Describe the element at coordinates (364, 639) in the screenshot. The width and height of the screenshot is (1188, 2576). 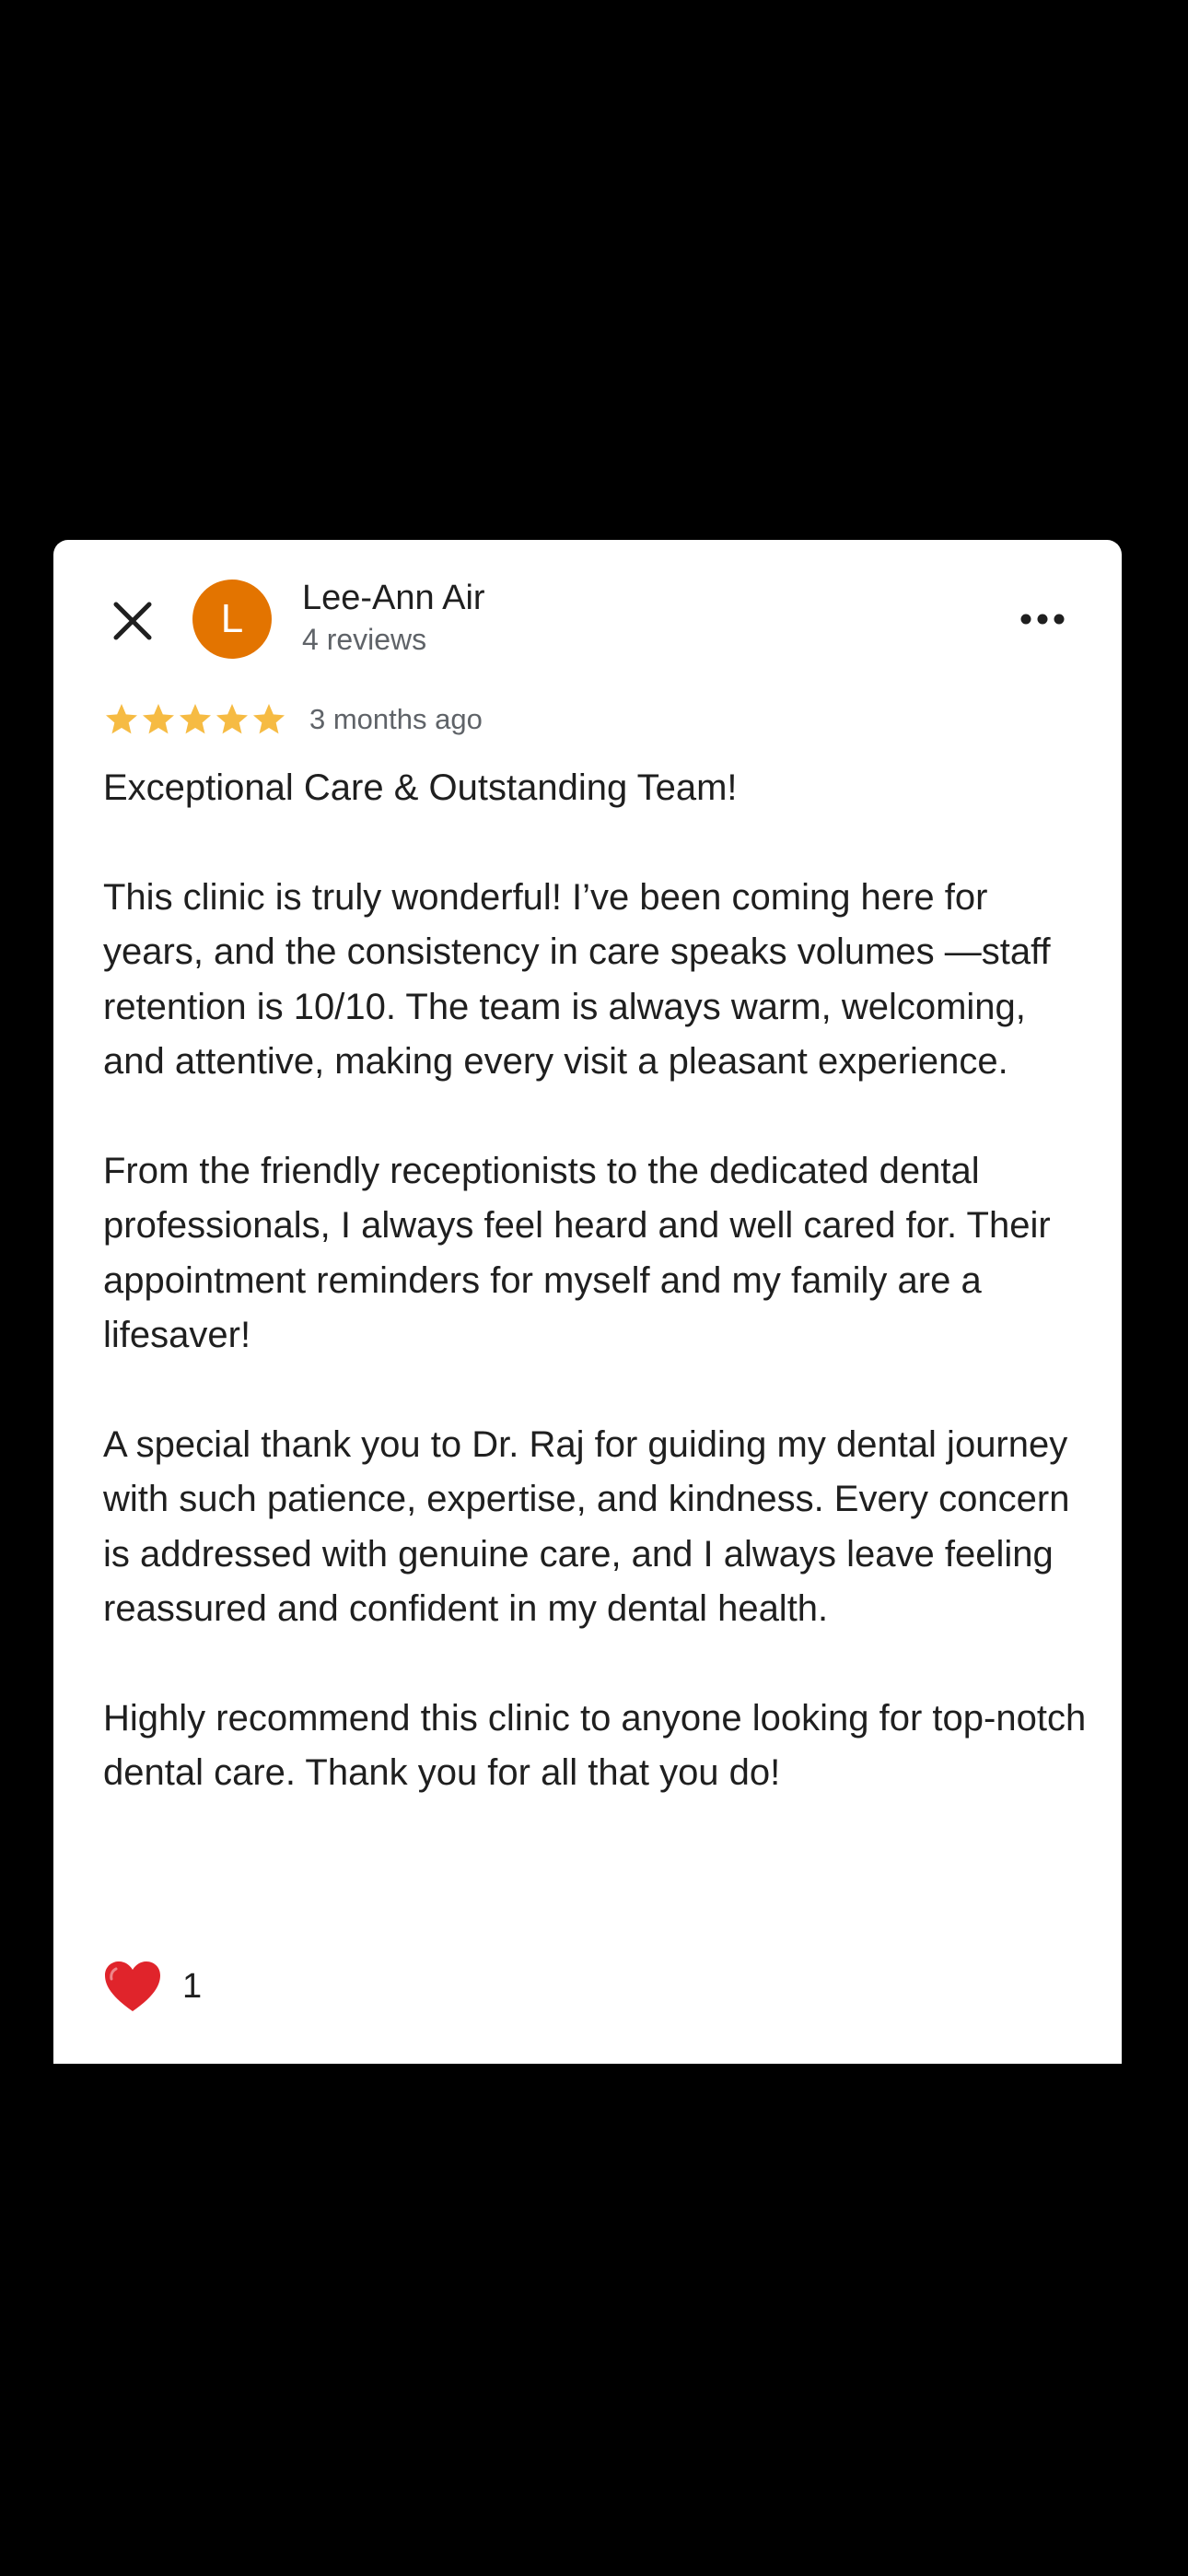
I see `author-review-count: 4 reviews` at that location.